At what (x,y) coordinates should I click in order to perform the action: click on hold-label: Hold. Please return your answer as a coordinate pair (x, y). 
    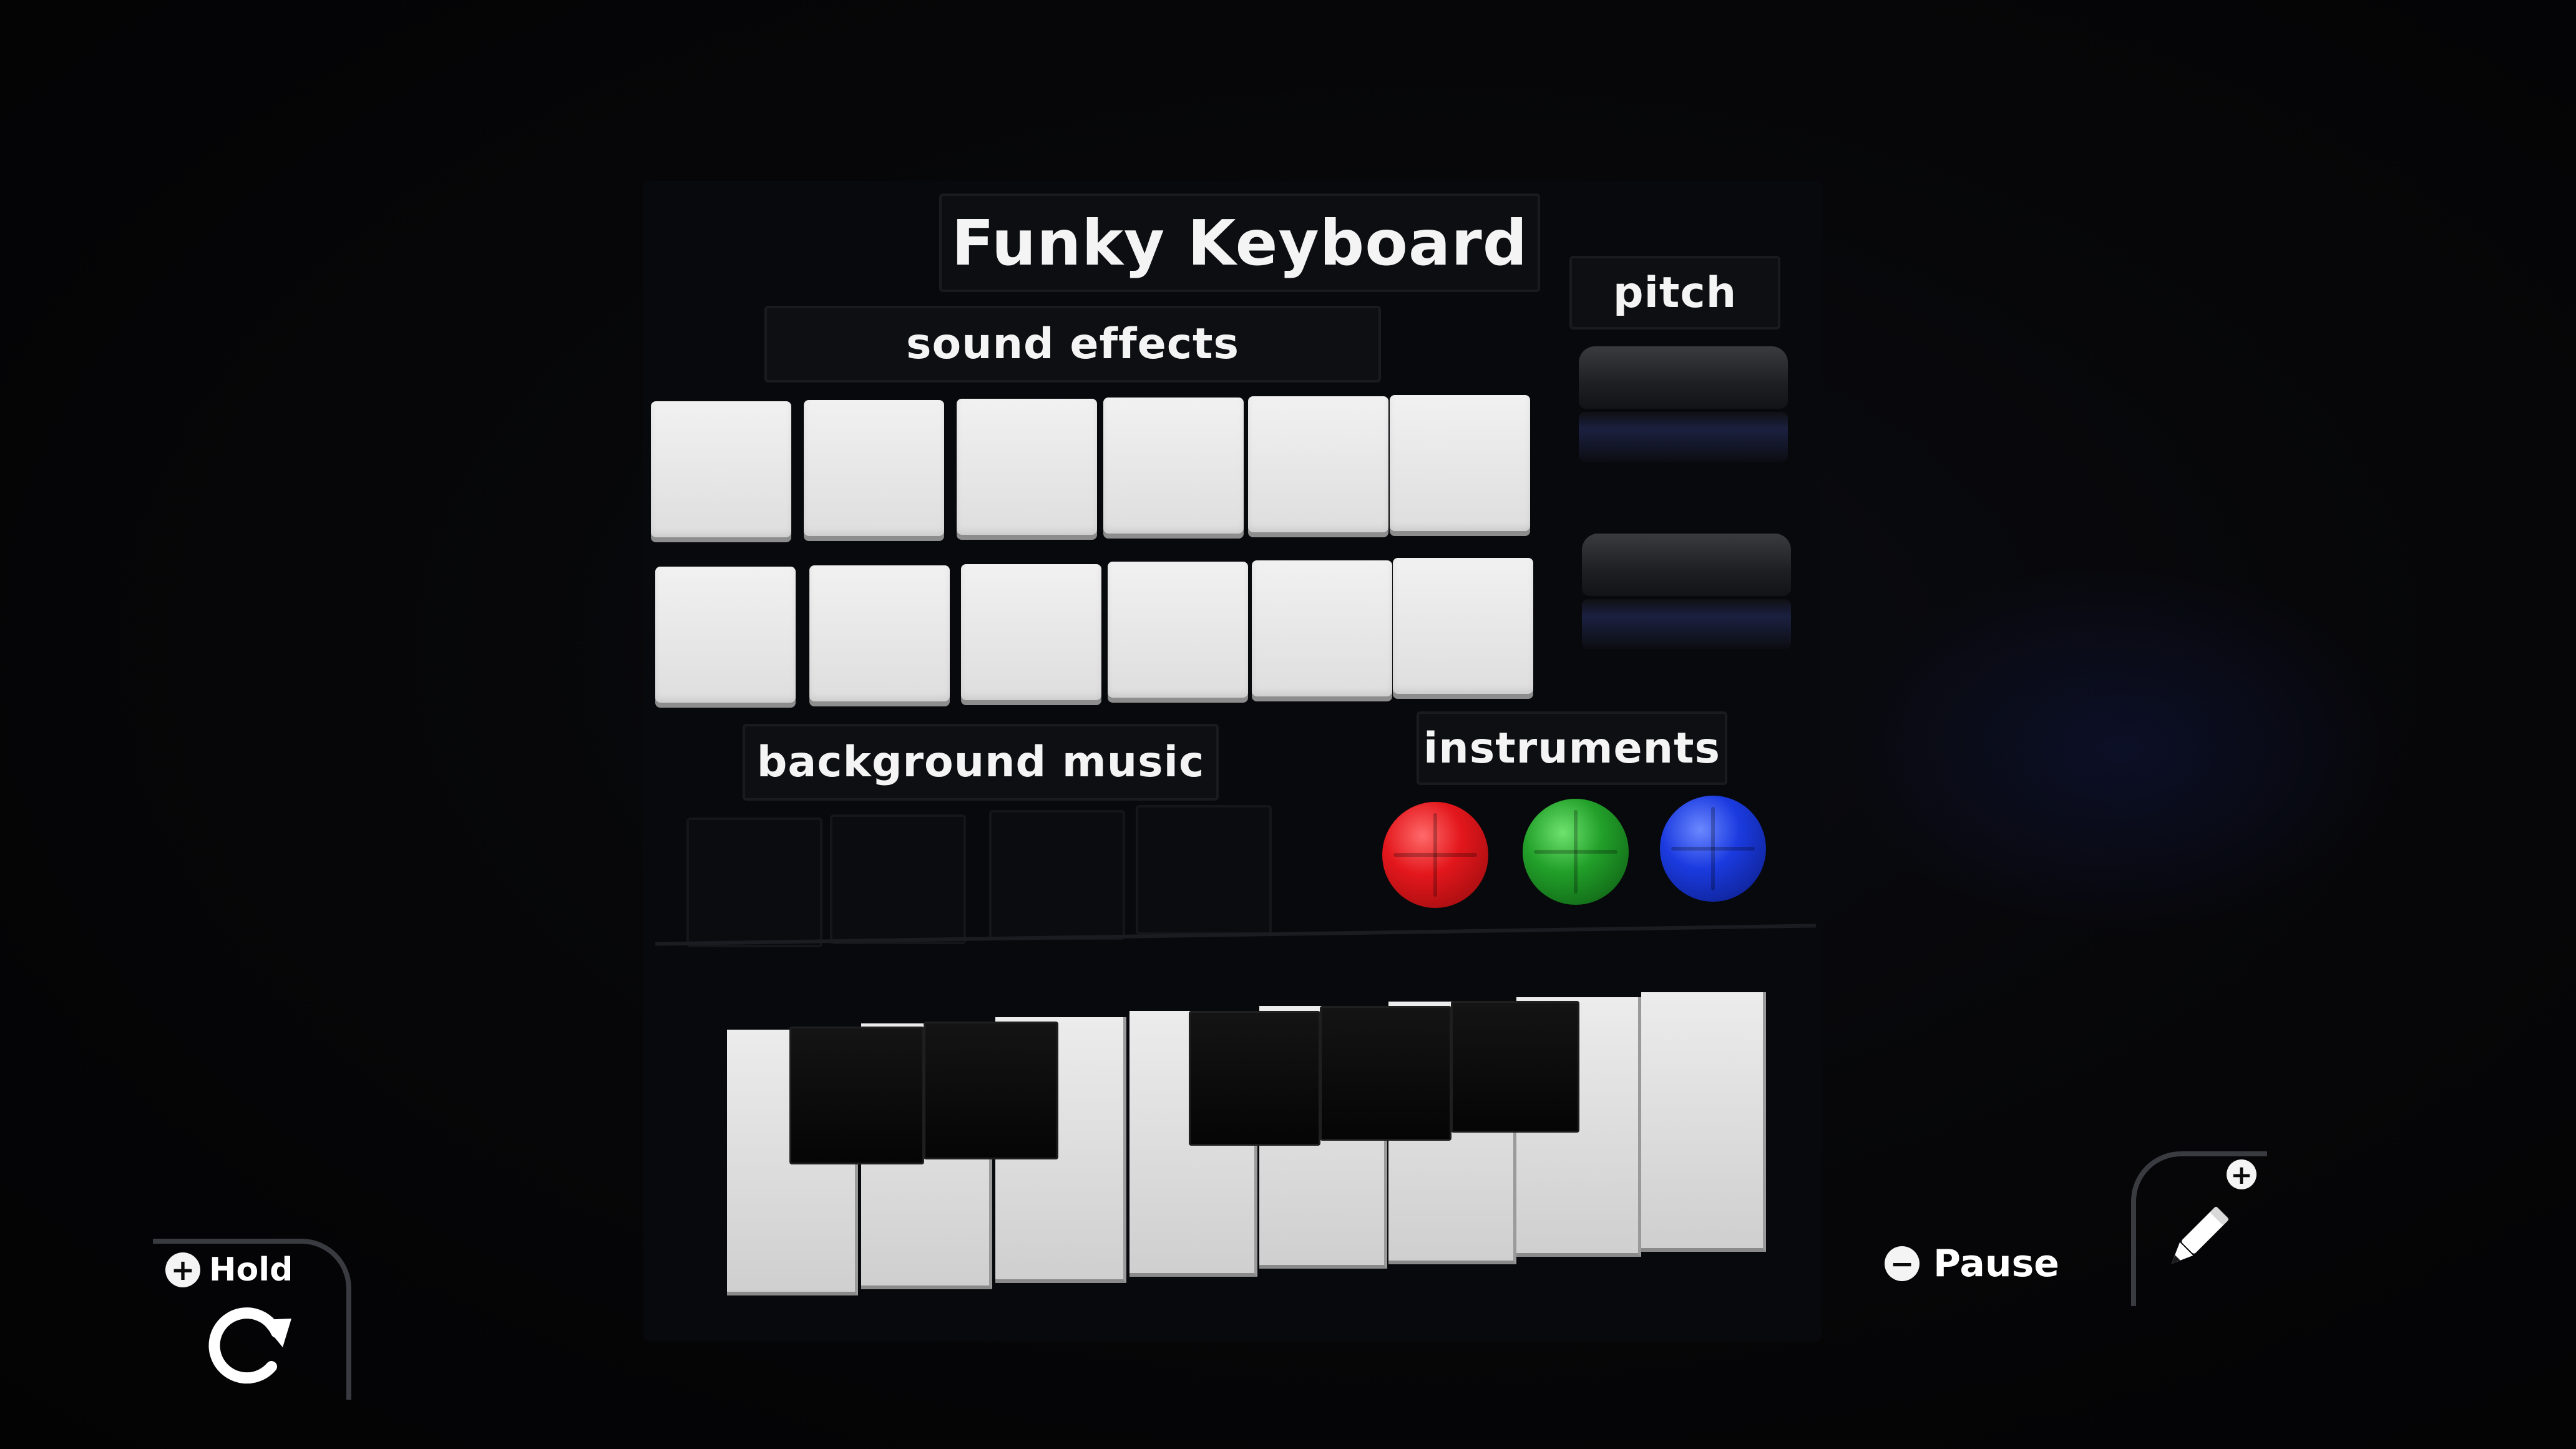
    Looking at the image, I should click on (251, 1270).